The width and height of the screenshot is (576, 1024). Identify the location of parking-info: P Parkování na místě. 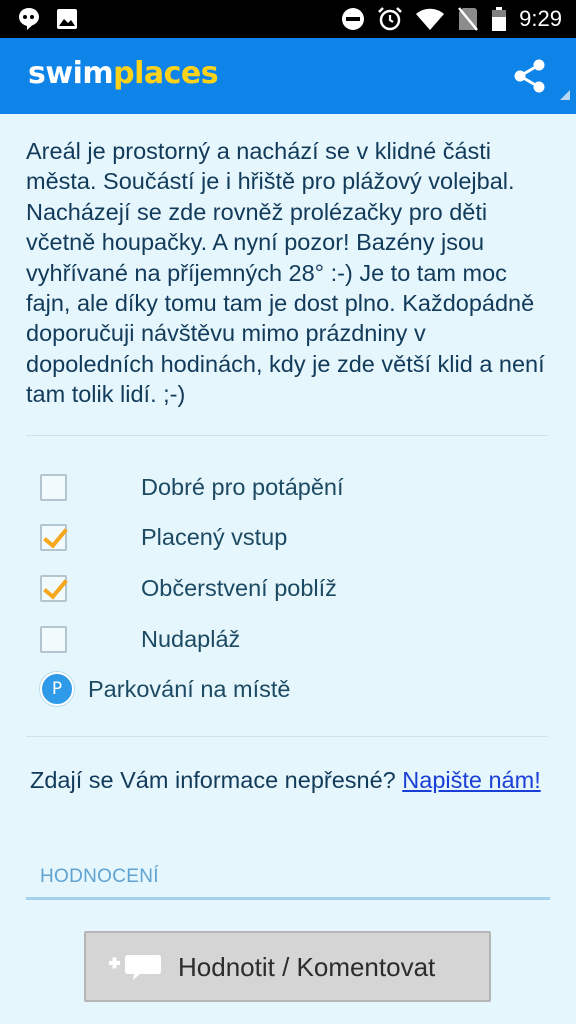
(165, 689).